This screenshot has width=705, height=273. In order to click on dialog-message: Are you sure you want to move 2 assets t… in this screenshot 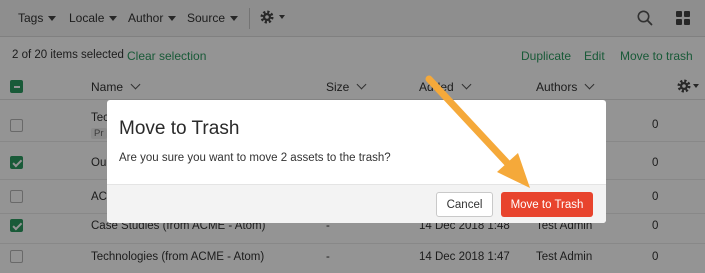, I will do `click(255, 158)`.